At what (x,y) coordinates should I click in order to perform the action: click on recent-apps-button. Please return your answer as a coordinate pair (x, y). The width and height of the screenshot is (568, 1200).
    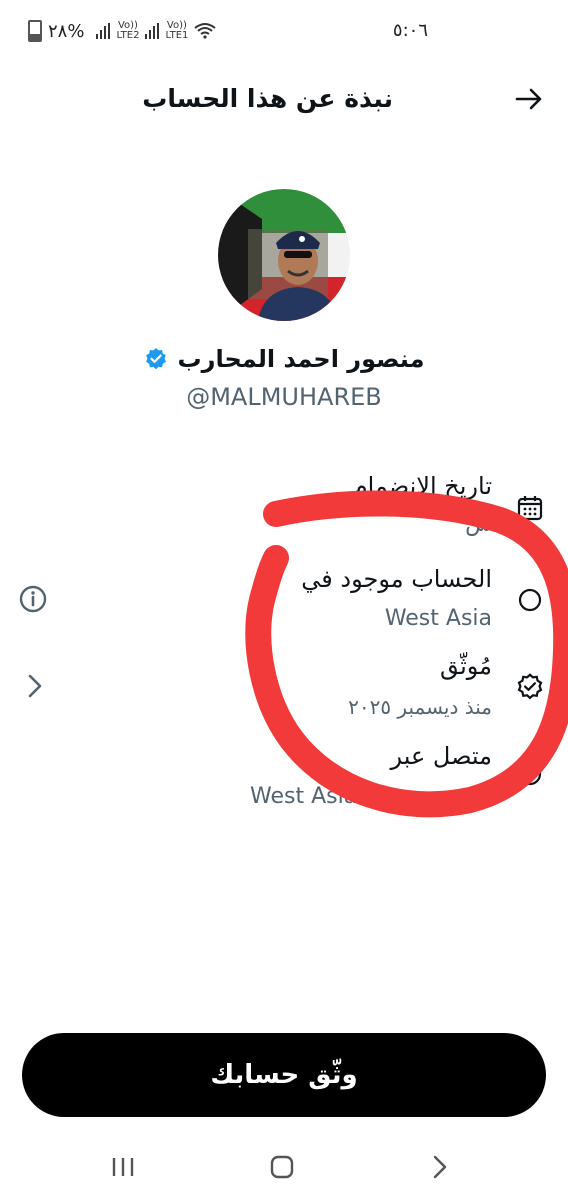
    Looking at the image, I should click on (123, 1167).